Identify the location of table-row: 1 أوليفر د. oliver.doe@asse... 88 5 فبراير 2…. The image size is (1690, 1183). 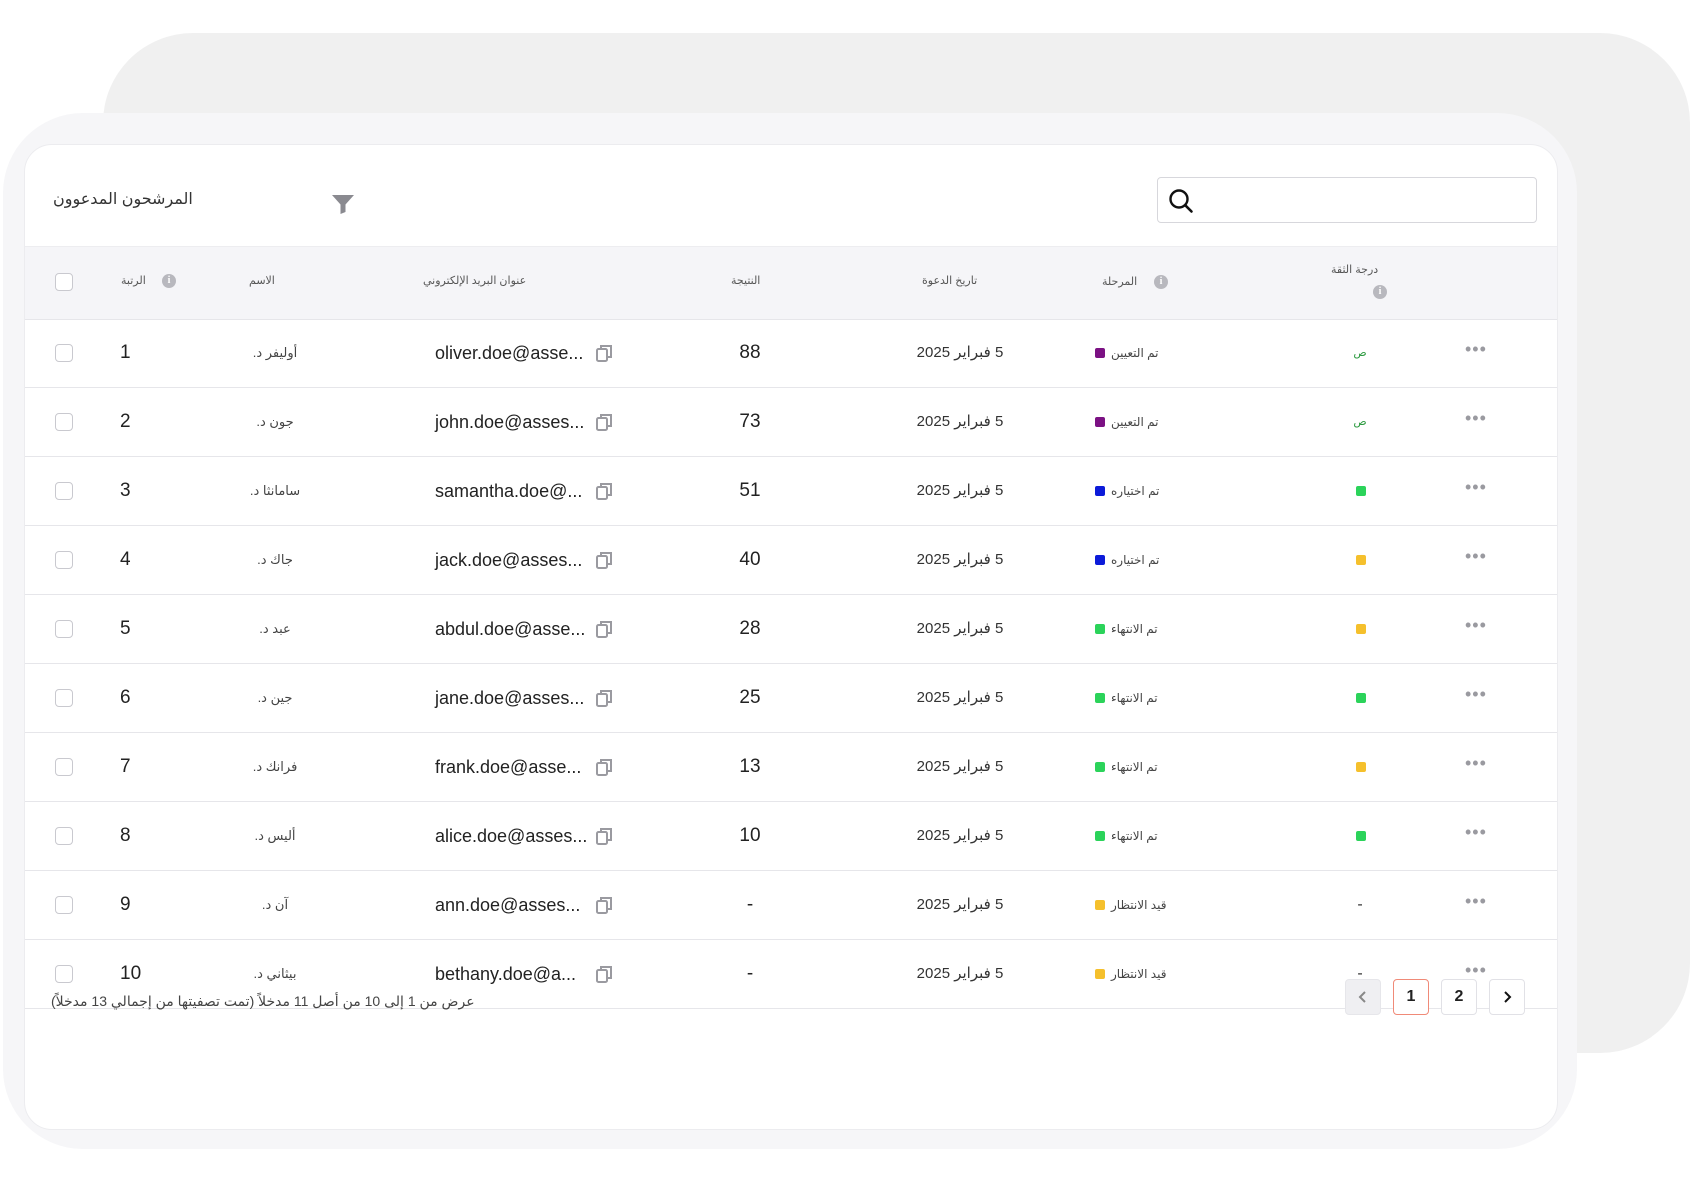
(791, 353).